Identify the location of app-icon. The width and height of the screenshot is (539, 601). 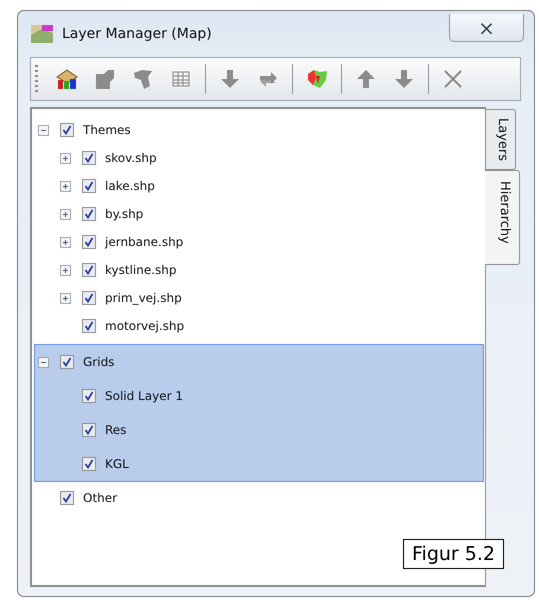
(42, 34).